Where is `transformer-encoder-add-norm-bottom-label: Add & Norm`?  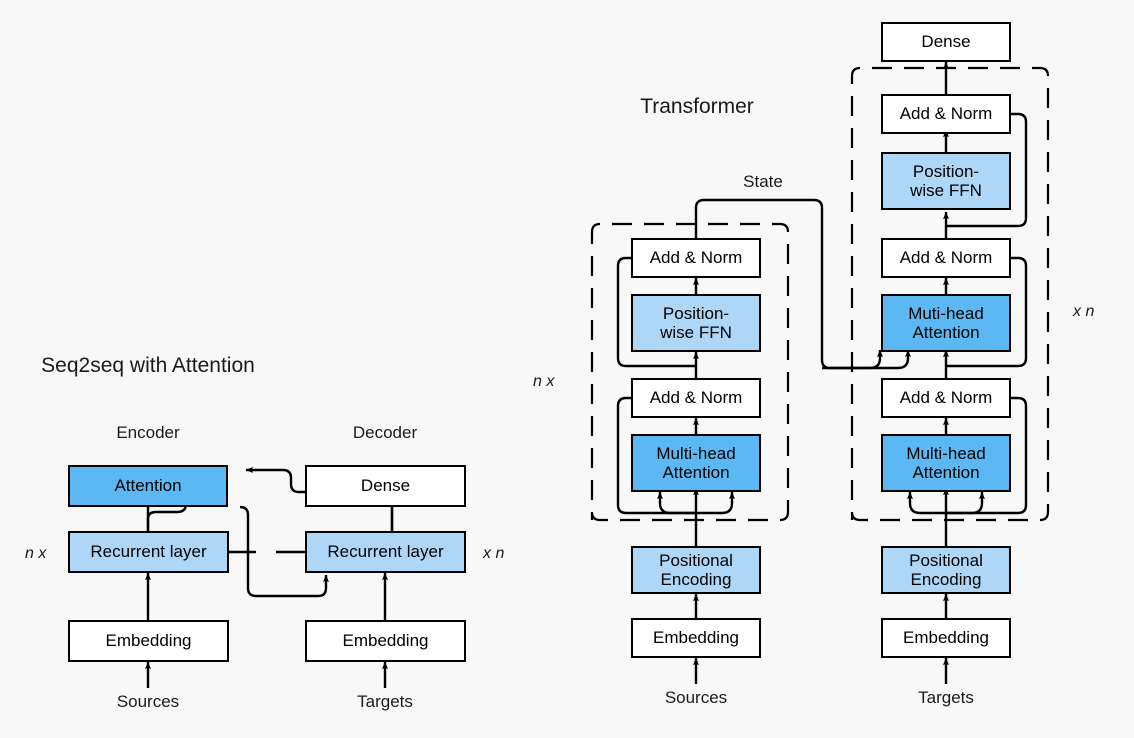 transformer-encoder-add-norm-bottom-label: Add & Norm is located at coordinates (696, 398).